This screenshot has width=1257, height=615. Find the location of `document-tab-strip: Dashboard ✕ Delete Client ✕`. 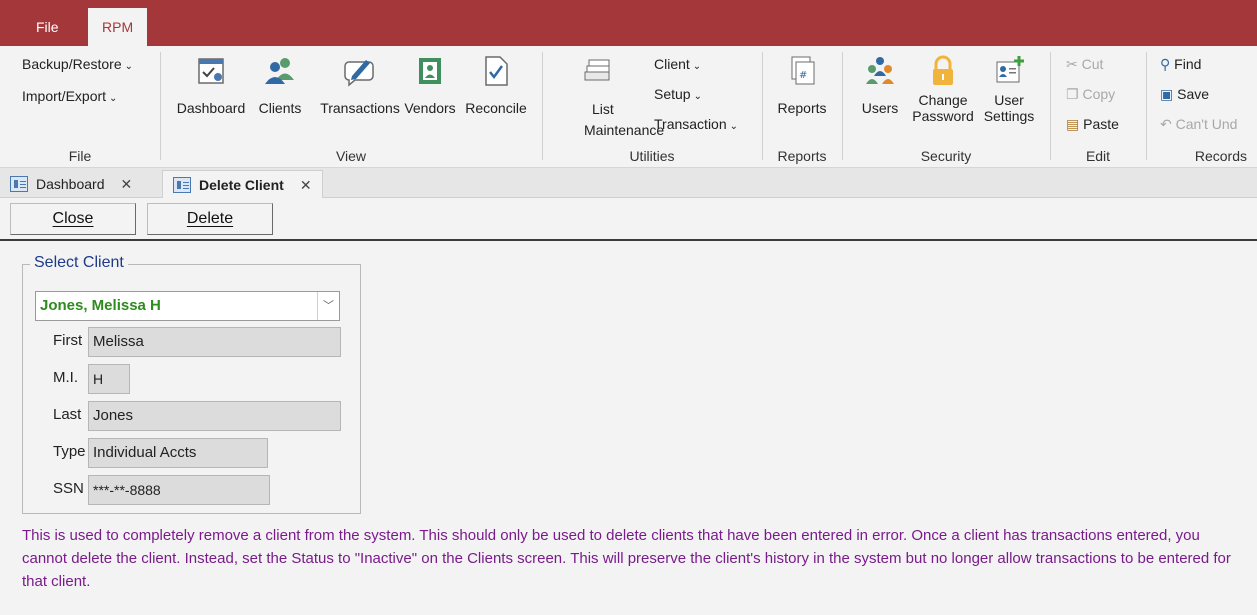

document-tab-strip: Dashboard ✕ Delete Client ✕ is located at coordinates (628, 183).